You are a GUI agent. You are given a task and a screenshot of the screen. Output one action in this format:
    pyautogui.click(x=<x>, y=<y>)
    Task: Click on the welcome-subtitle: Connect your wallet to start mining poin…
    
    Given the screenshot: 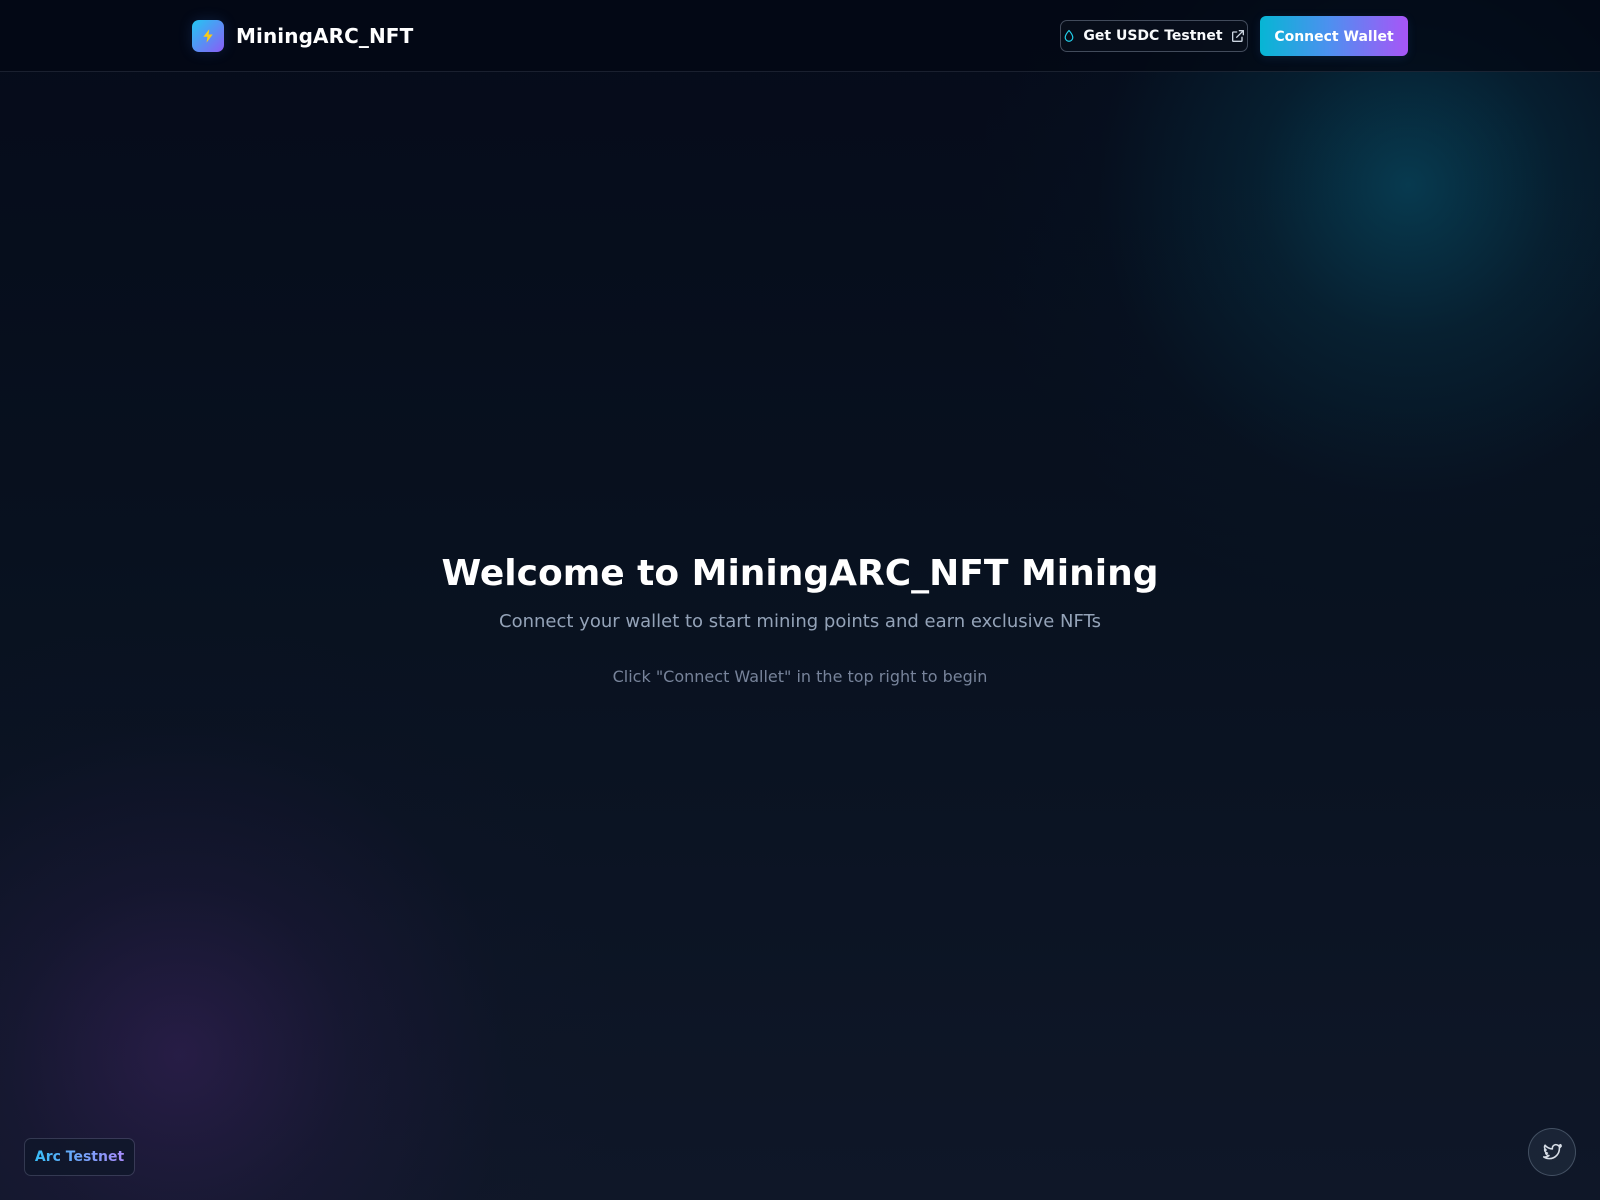 What is the action you would take?
    pyautogui.click(x=800, y=621)
    